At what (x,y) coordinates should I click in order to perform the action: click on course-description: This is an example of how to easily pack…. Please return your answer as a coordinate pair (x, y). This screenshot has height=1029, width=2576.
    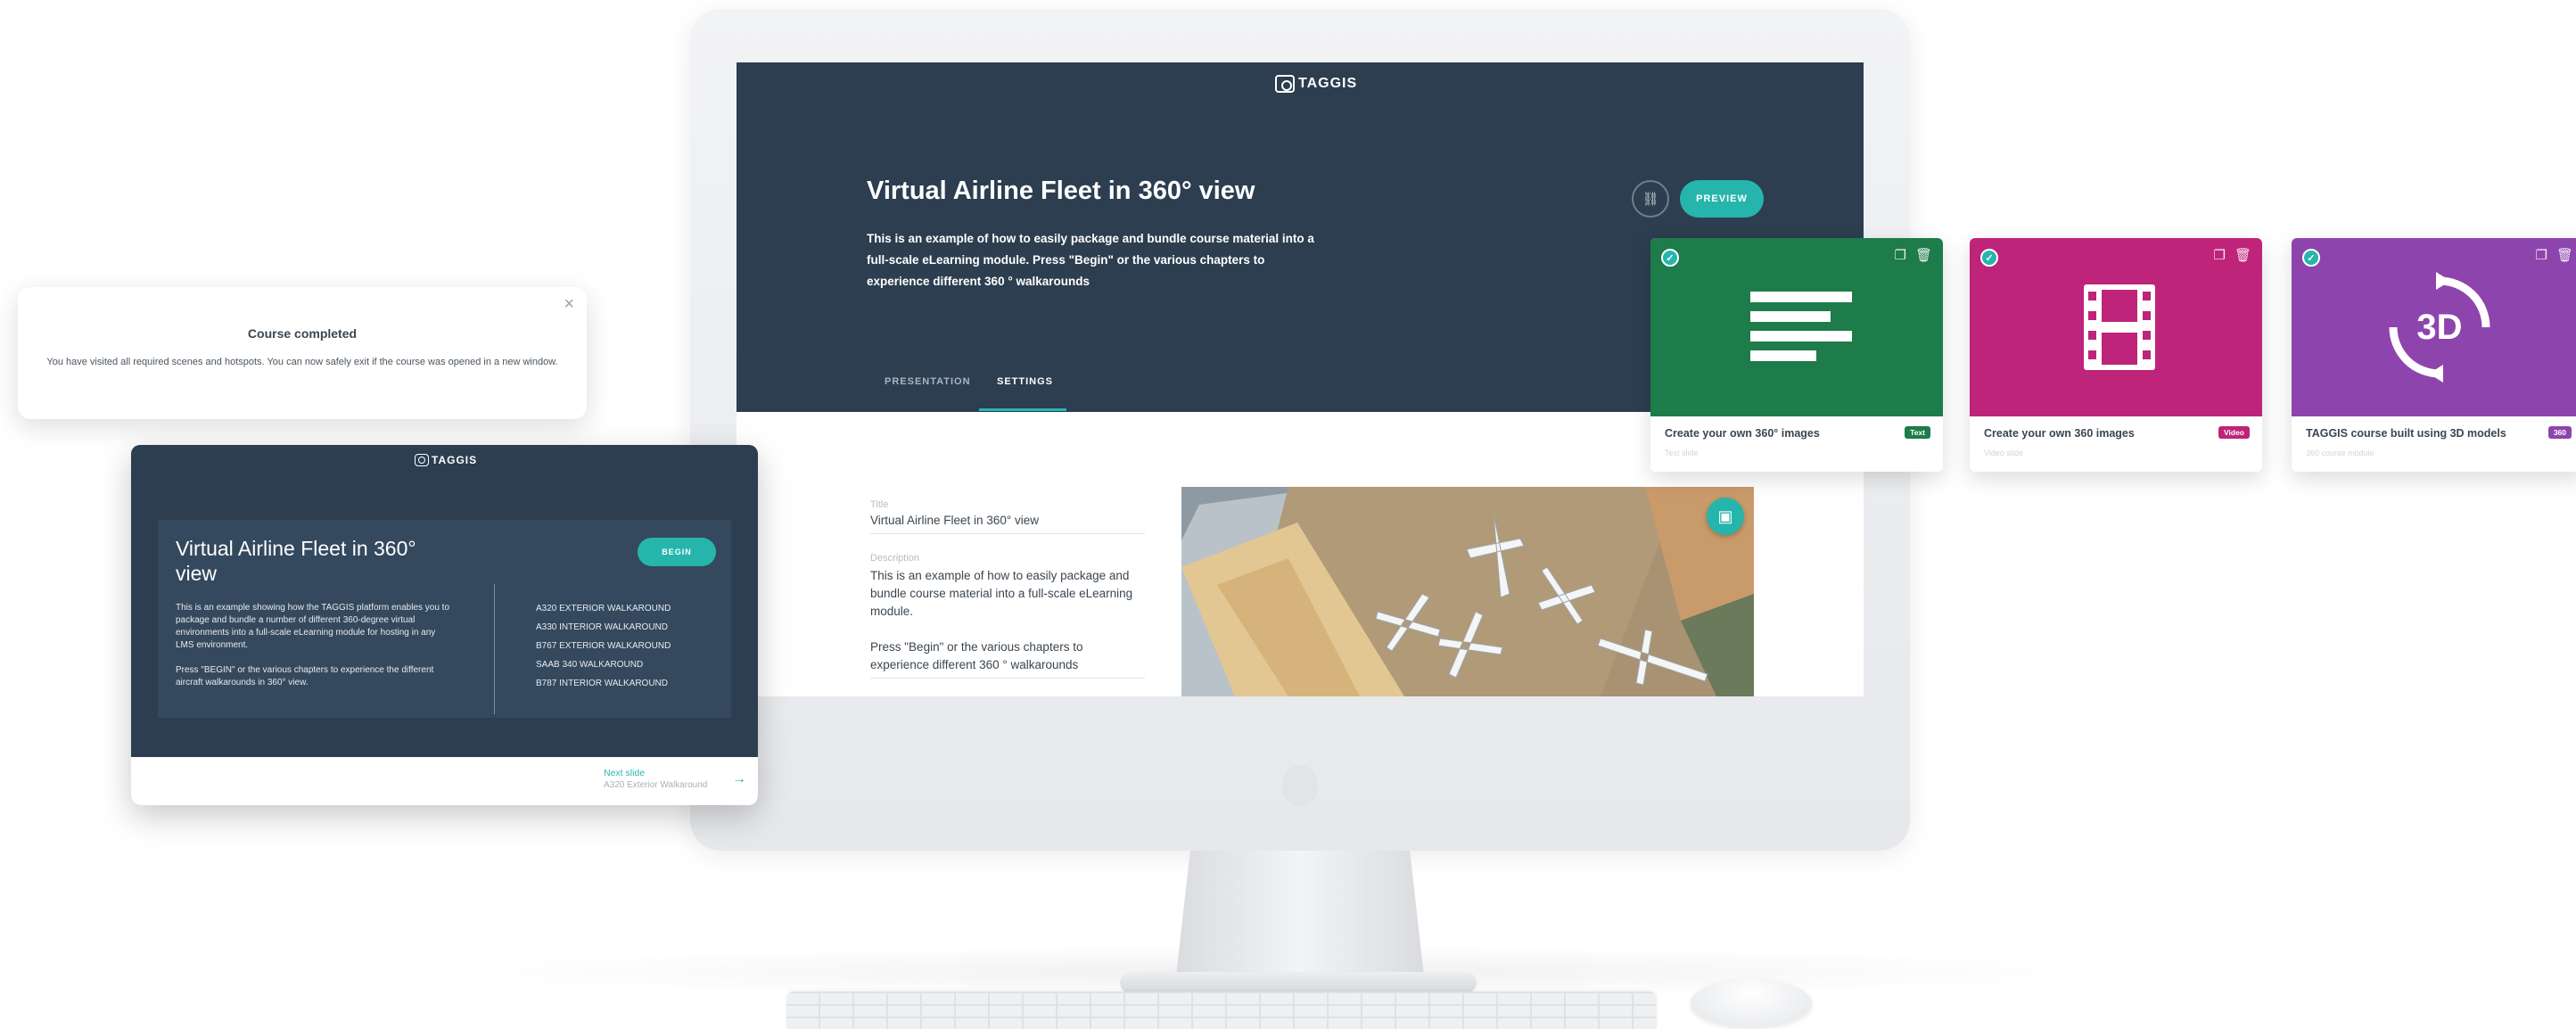
    Looking at the image, I should click on (1090, 260).